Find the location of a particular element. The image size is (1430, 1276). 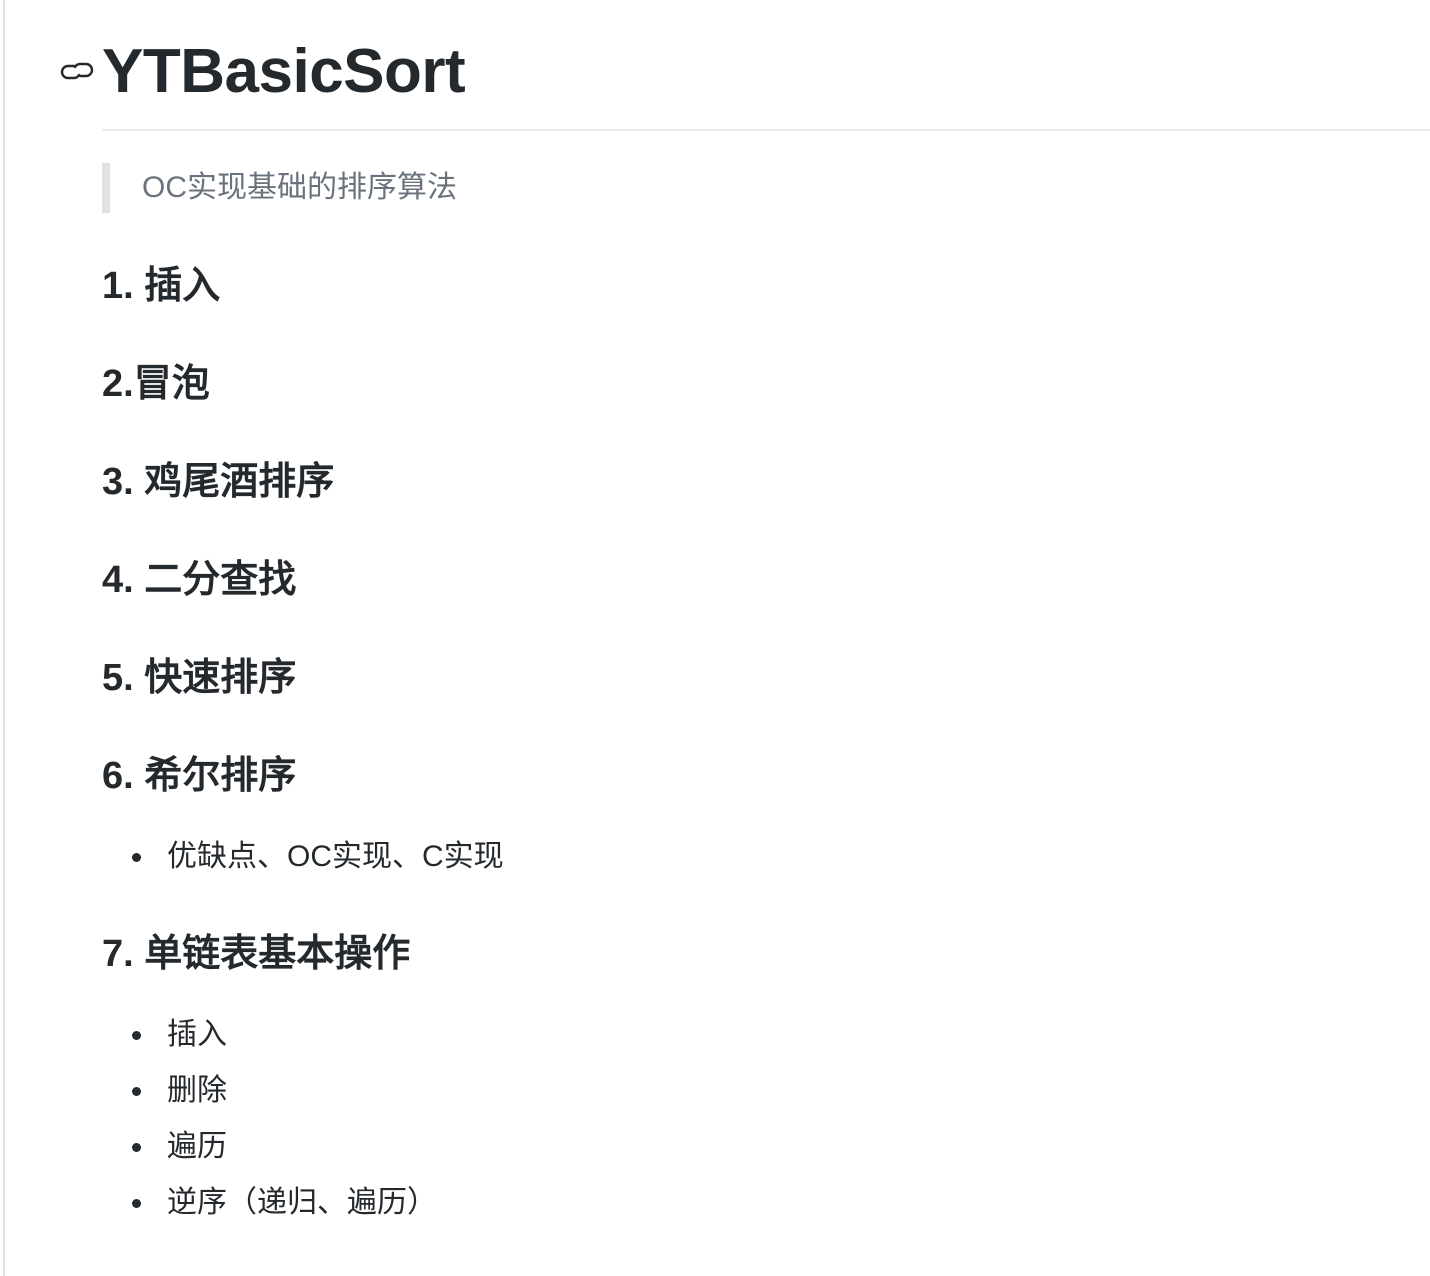

heading-bubble: 2.冒泡 is located at coordinates (156, 384).